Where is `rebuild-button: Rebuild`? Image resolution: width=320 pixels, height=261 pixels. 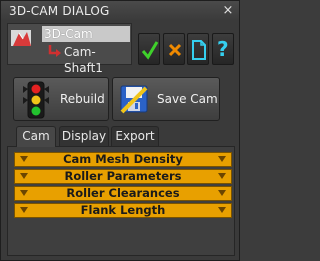 rebuild-button: Rebuild is located at coordinates (61, 99).